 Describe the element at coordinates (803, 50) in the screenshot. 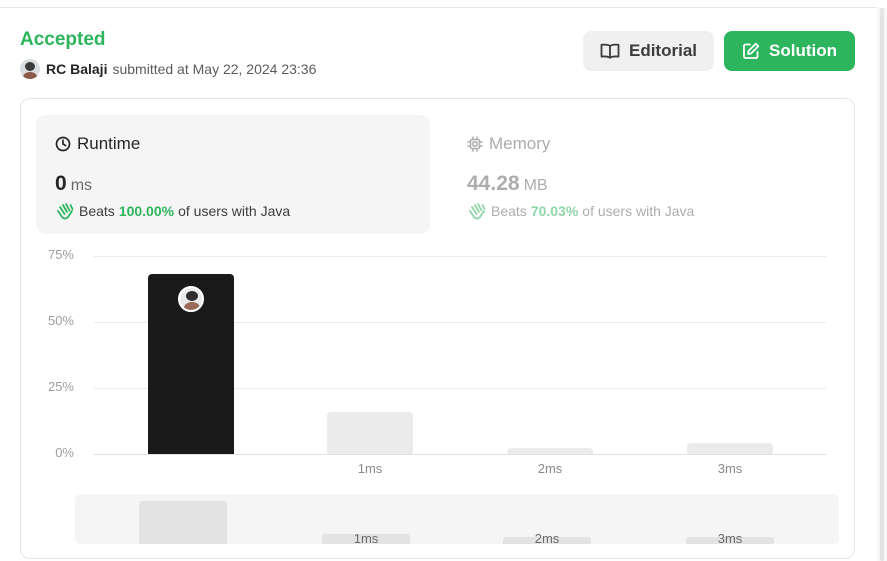

I see `solution-label: Solution` at that location.